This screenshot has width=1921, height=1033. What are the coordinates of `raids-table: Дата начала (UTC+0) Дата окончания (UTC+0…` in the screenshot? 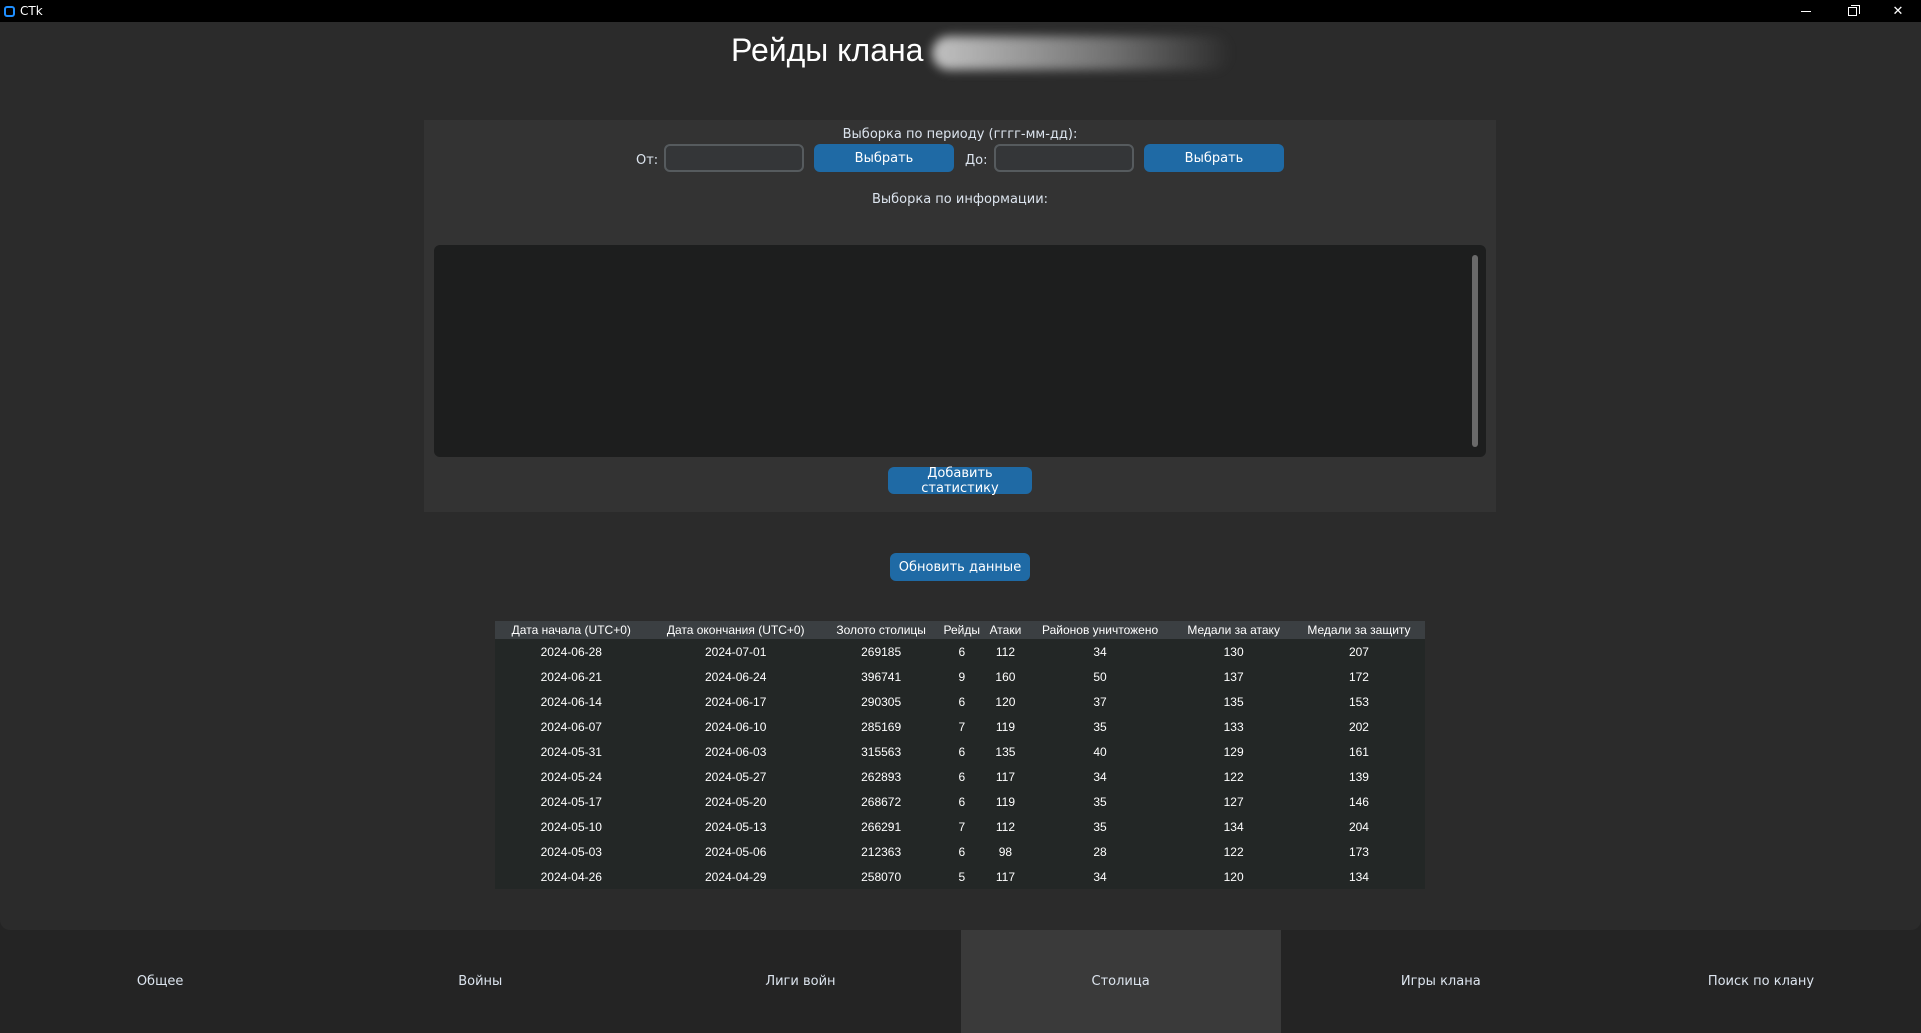 It's located at (960, 755).